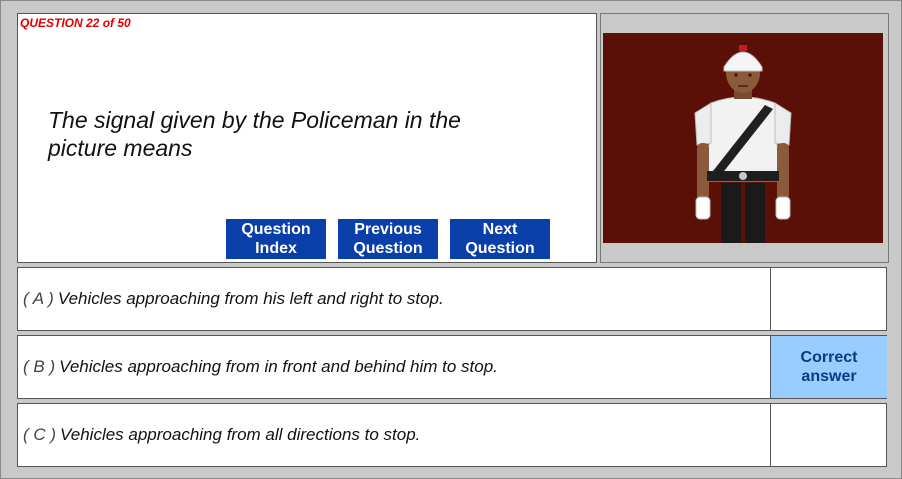 The image size is (902, 479). I want to click on question-number: QUESTION 22 of 50, so click(75, 23).